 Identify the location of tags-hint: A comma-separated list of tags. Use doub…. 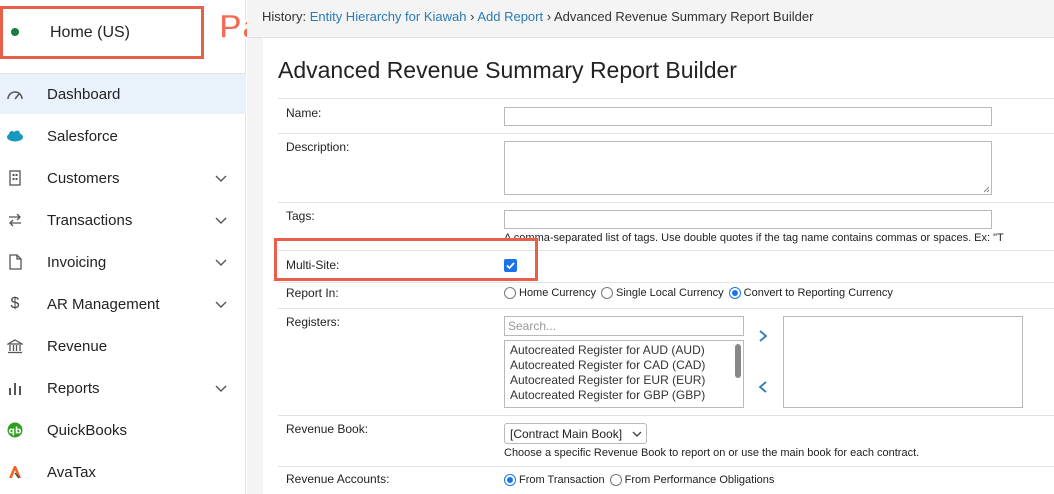
(754, 238).